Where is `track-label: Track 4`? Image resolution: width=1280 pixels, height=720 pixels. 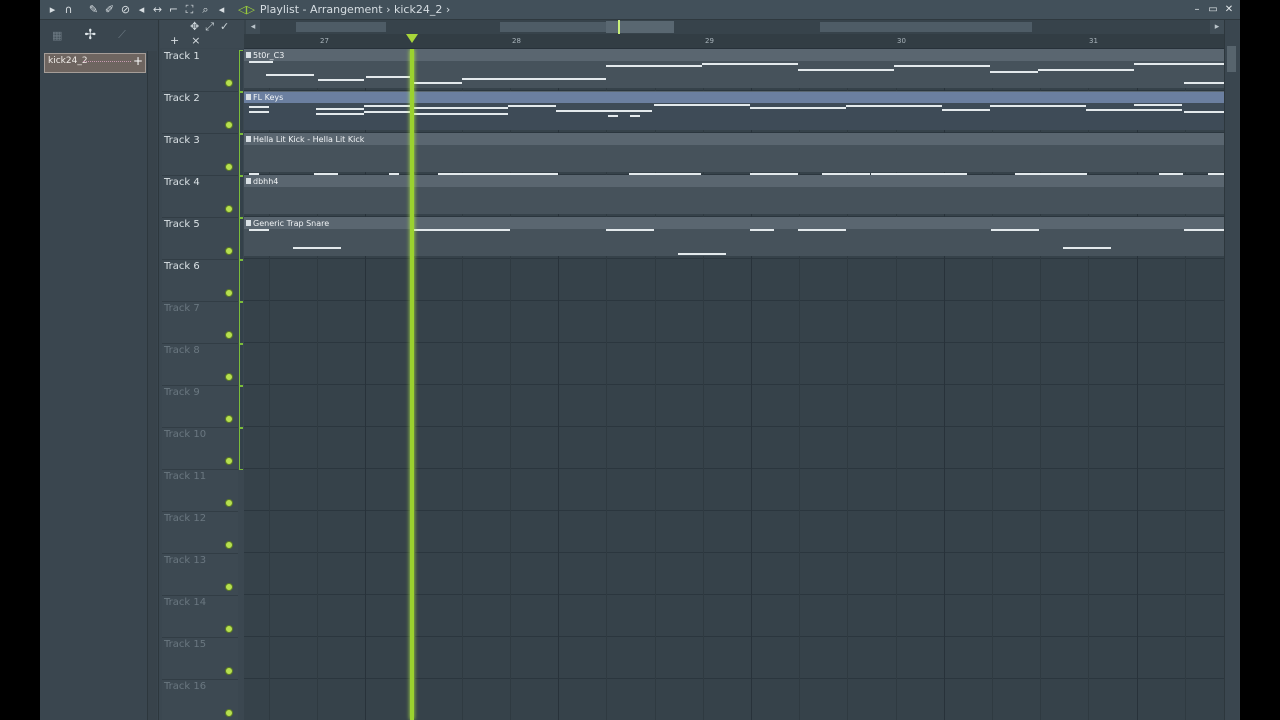 track-label: Track 4 is located at coordinates (182, 182).